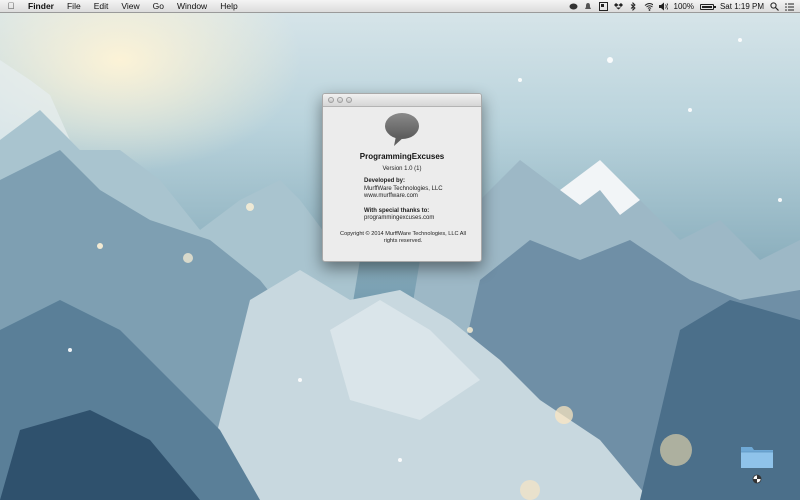 The height and width of the screenshot is (500, 800). I want to click on window-titlebar, so click(402, 100).